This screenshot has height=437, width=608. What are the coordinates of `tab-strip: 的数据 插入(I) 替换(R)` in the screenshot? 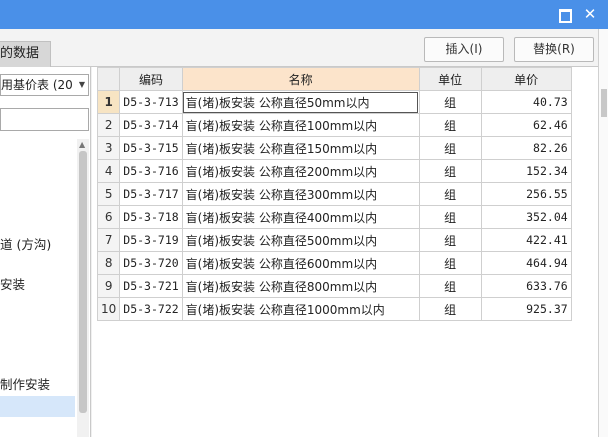 It's located at (304, 48).